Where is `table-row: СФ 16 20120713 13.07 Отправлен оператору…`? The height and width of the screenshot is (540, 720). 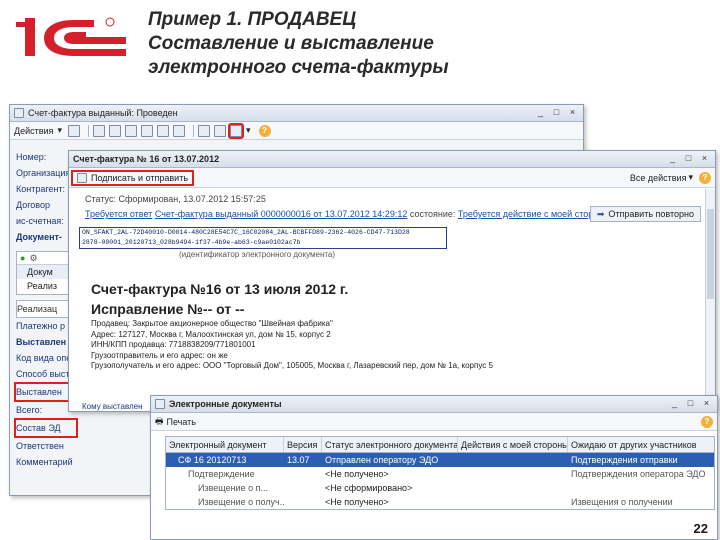
table-row: СФ 16 20120713 13.07 Отправлен оператору… is located at coordinates (440, 460).